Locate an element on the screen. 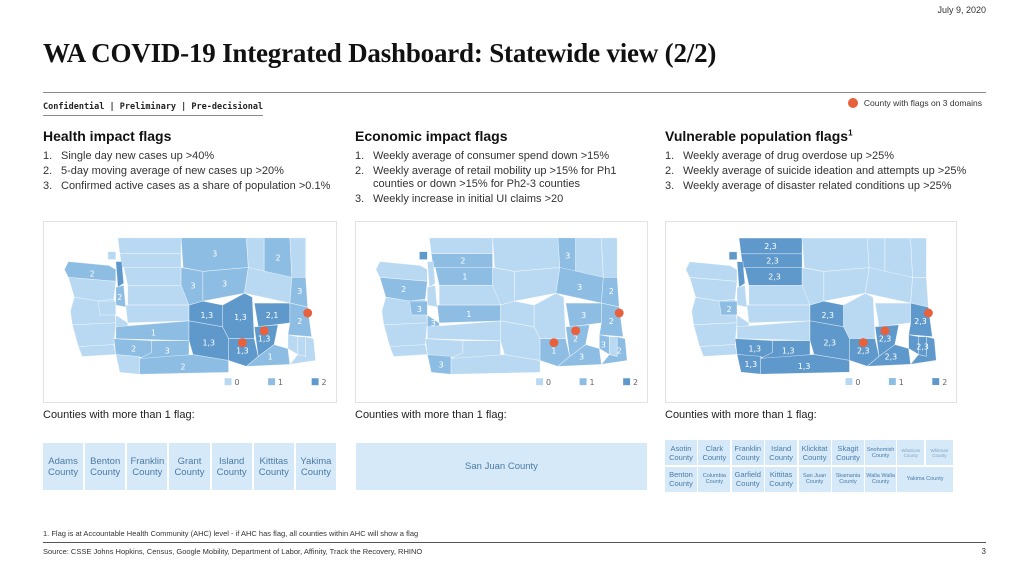  section-title: Economic impact flags is located at coordinates (431, 136).